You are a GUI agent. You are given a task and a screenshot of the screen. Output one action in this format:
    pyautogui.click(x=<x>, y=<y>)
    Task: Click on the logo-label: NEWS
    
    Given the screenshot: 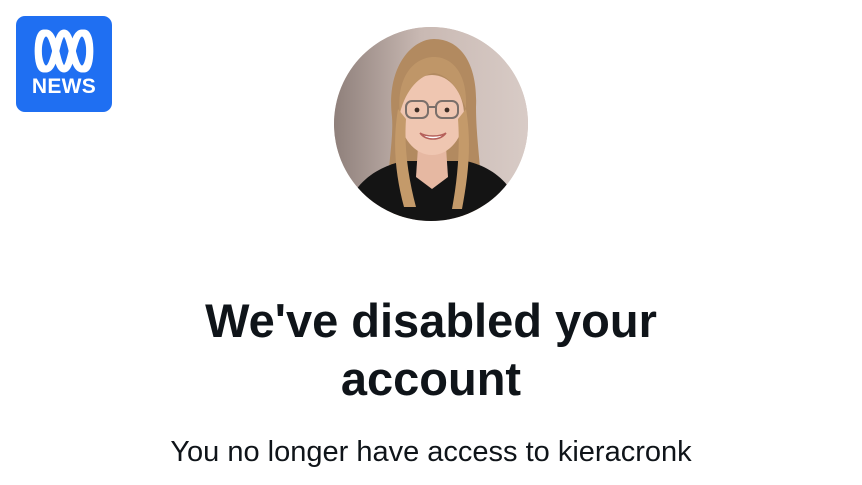 What is the action you would take?
    pyautogui.click(x=64, y=86)
    